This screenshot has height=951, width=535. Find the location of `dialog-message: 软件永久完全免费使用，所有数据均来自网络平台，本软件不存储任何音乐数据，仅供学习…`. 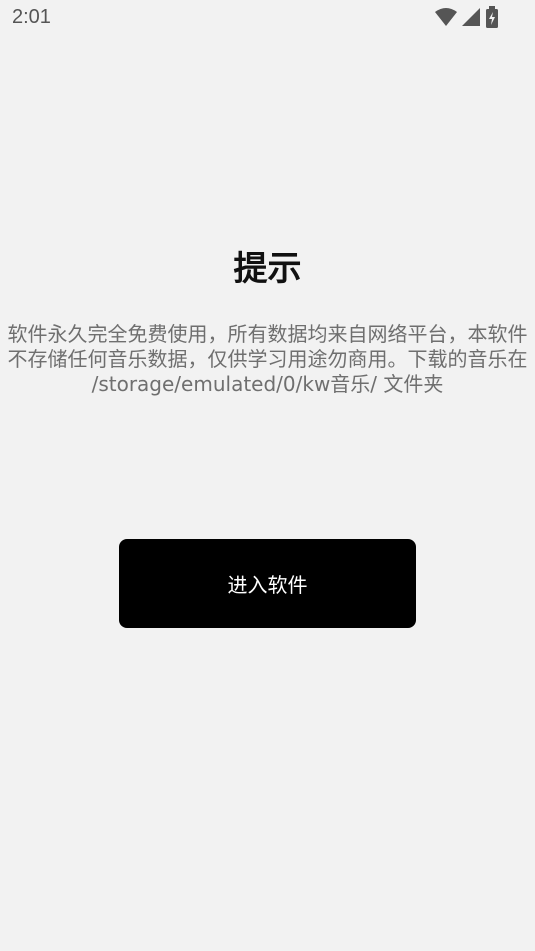

dialog-message: 软件永久完全免费使用，所有数据均来自网络平台，本软件不存储任何音乐数据，仅供学习… is located at coordinates (267, 359).